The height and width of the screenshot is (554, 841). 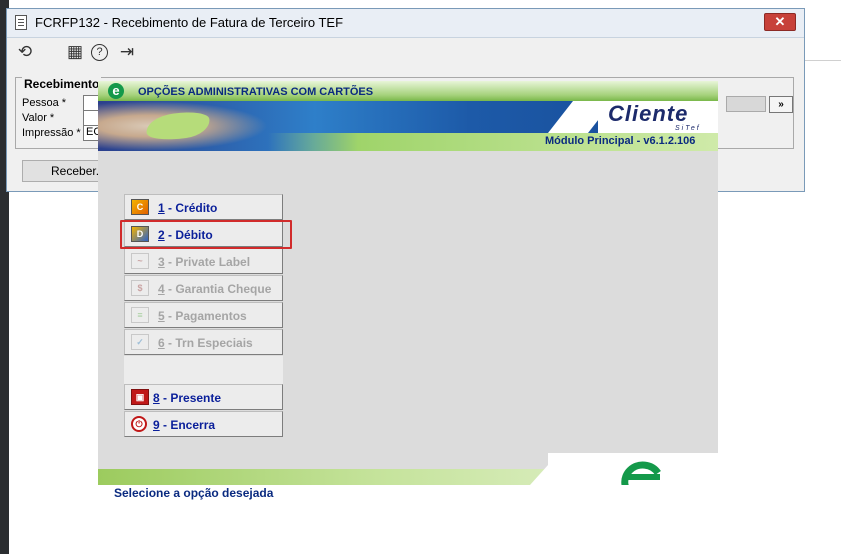 I want to click on exit-icon: ⇥, so click(x=127, y=52).